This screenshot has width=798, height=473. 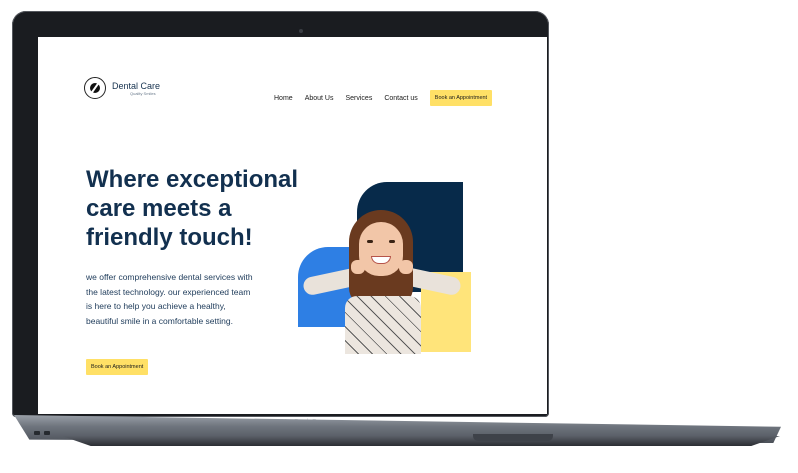 I want to click on brand-tagline: Quality Smiles, so click(x=143, y=93).